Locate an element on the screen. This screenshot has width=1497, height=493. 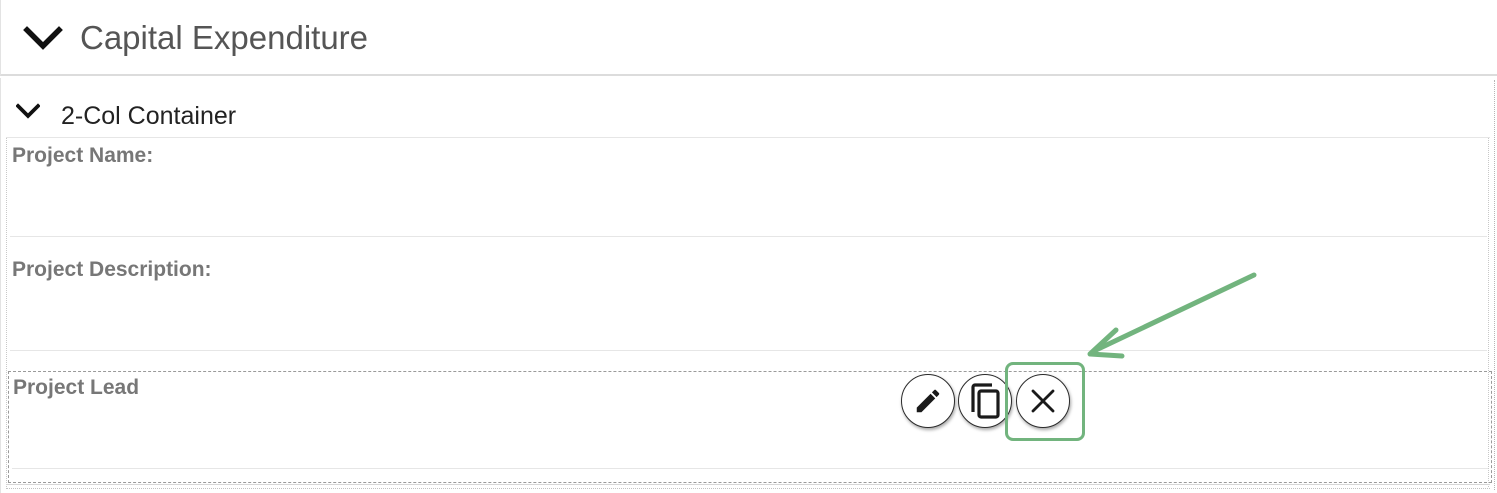
highlight-box is located at coordinates (1045, 401).